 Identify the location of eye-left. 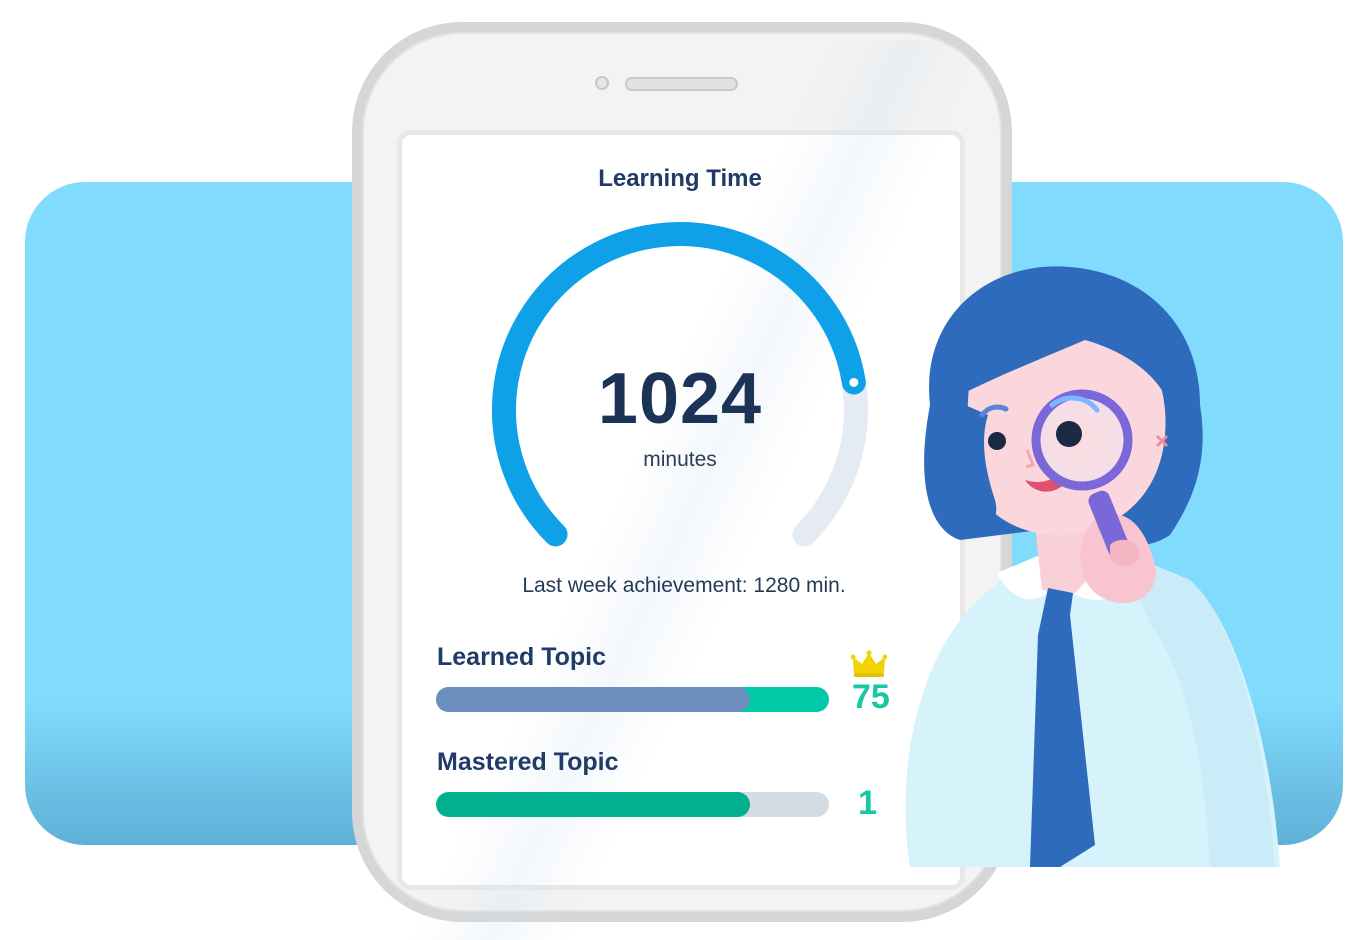
(997, 441).